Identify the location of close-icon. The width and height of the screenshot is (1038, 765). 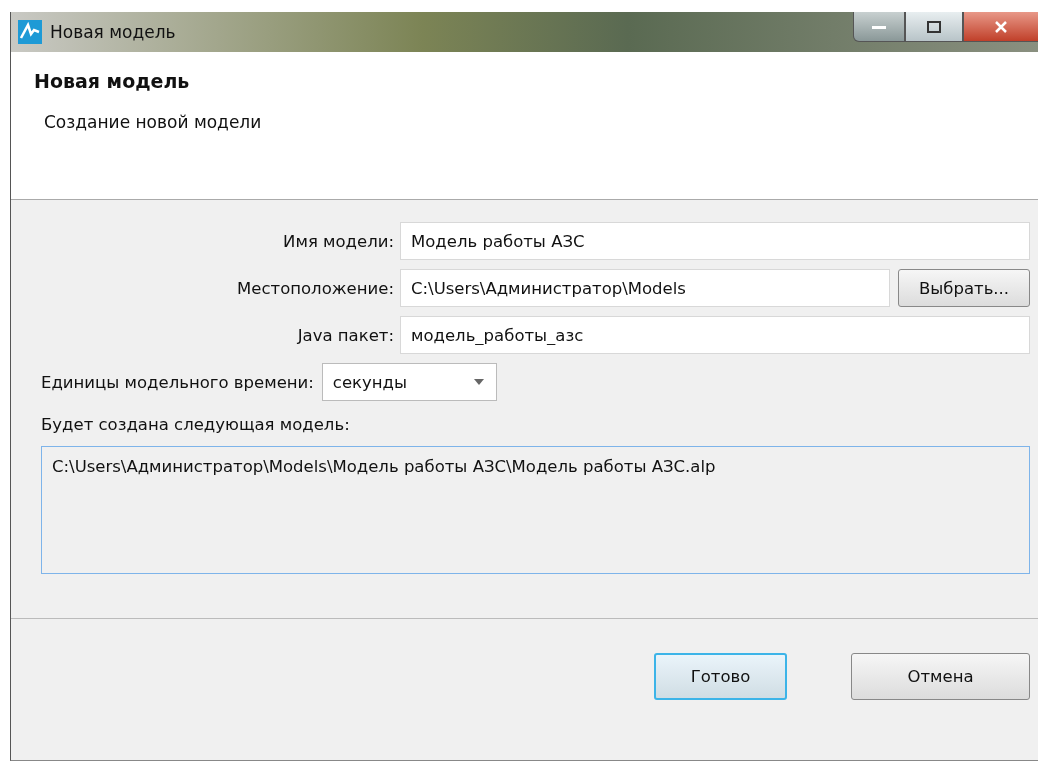
(1001, 26).